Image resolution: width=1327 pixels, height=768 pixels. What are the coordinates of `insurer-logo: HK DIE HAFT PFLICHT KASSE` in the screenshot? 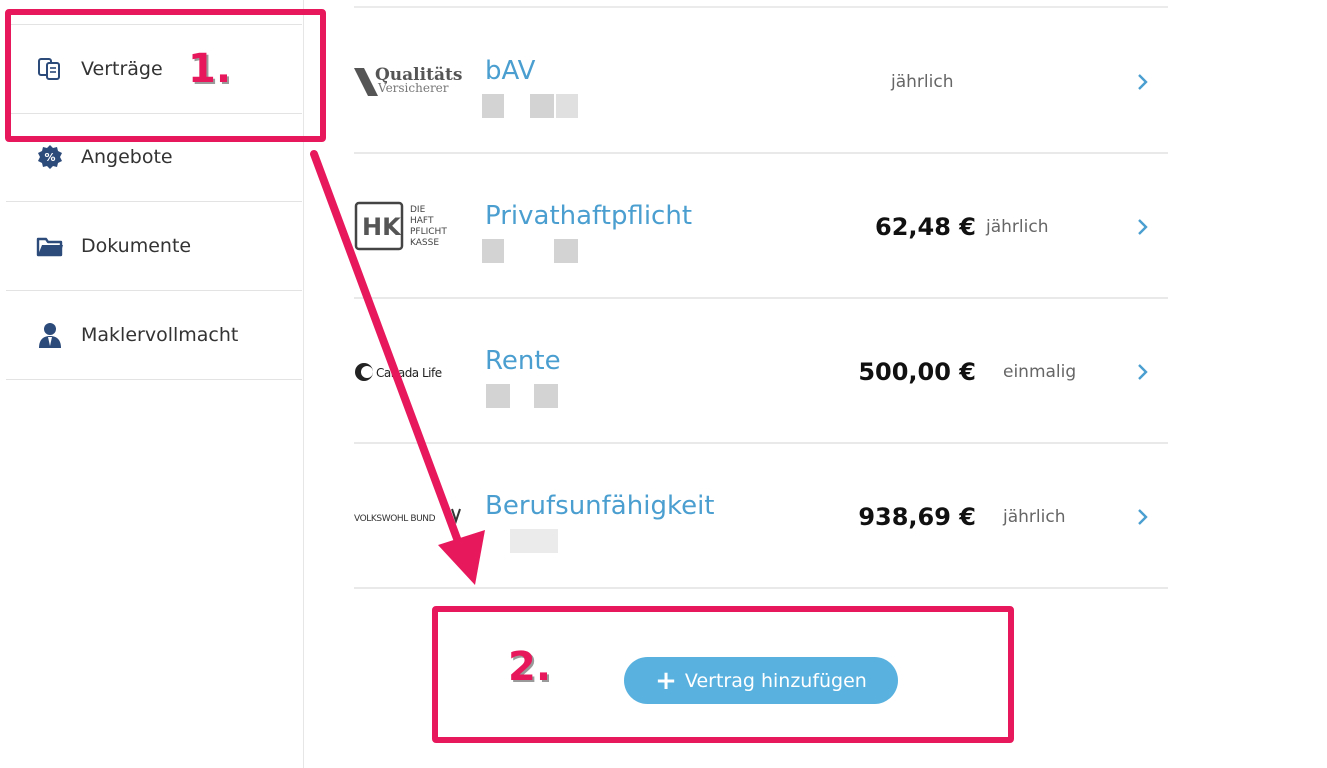 It's located at (400, 226).